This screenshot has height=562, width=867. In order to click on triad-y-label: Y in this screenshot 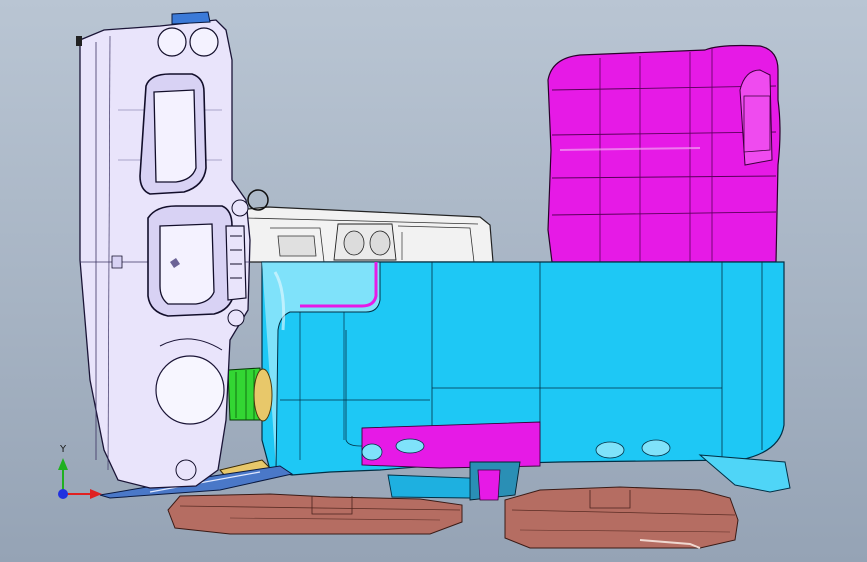, I will do `click(63, 449)`.